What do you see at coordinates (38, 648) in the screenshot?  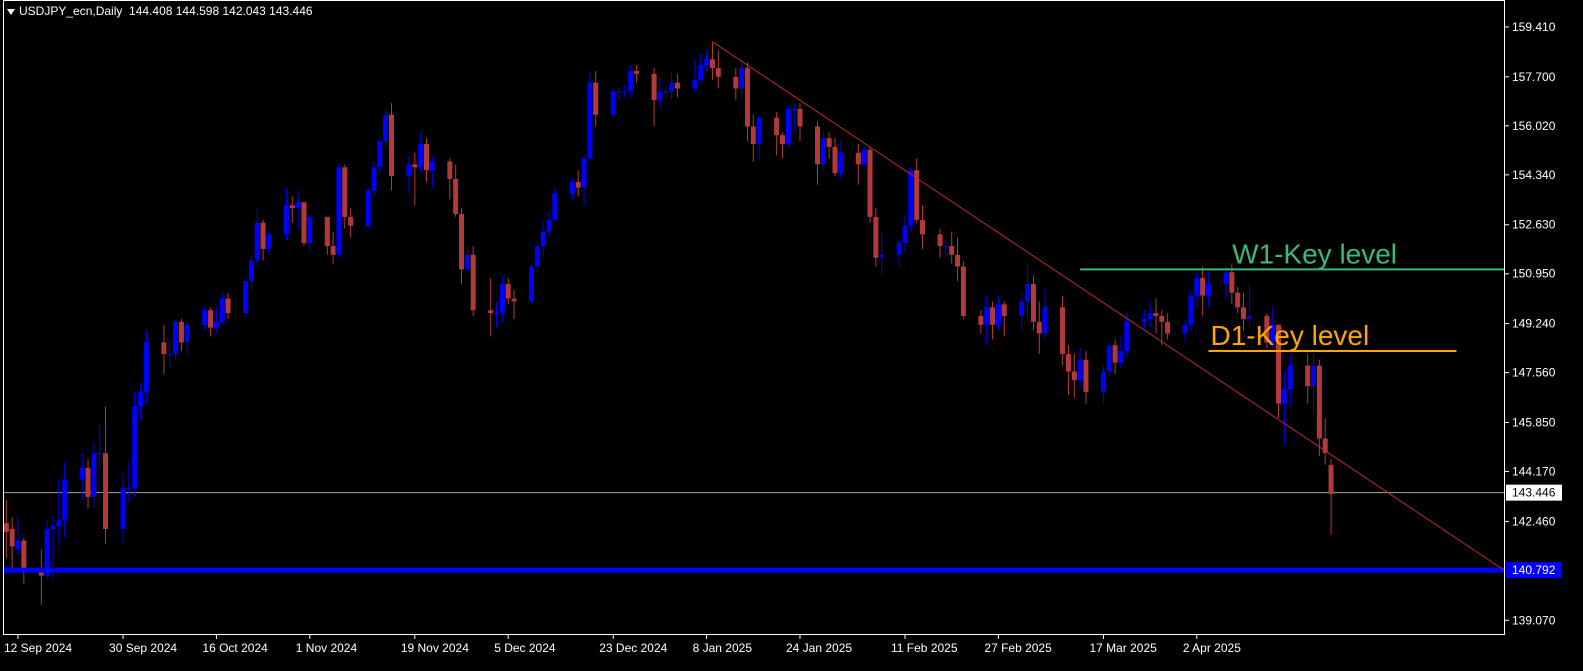 I see `x-tick-label: 12 Sep 2024` at bounding box center [38, 648].